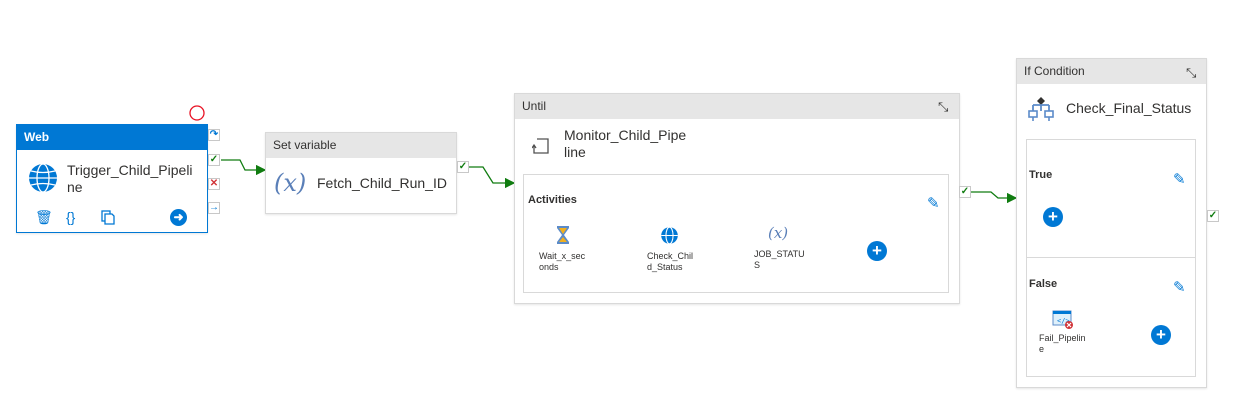 This screenshot has height=403, width=1239. What do you see at coordinates (108, 217) in the screenshot?
I see `copy-icon` at bounding box center [108, 217].